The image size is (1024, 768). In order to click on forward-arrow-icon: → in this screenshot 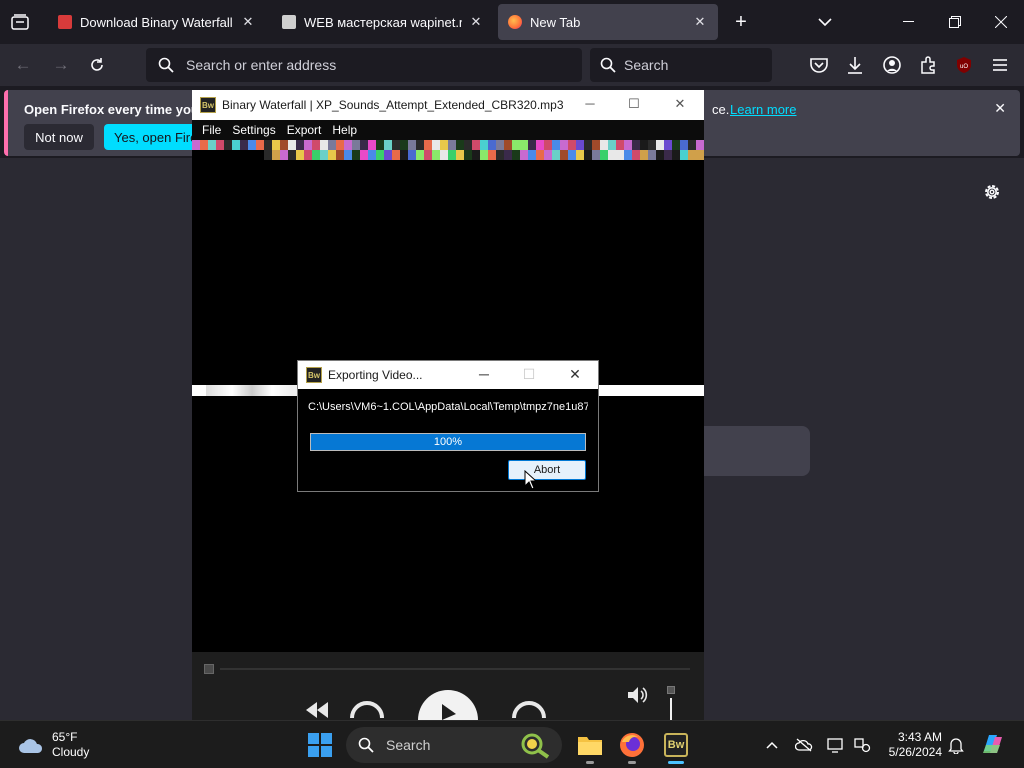, I will do `click(61, 65)`.